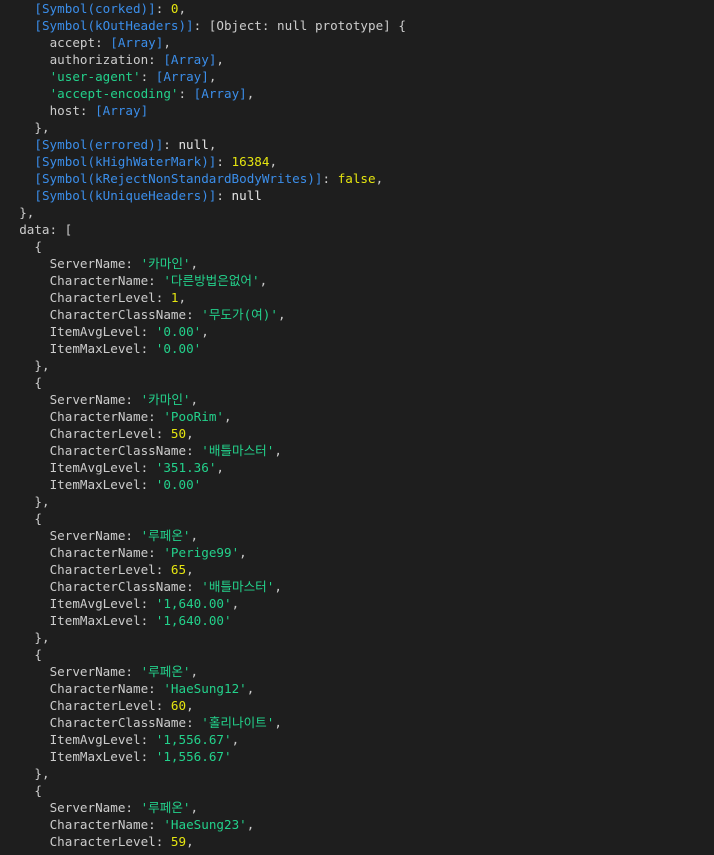  Describe the element at coordinates (357, 110) in the screenshot. I see `terminal-line: host: [Array]` at that location.